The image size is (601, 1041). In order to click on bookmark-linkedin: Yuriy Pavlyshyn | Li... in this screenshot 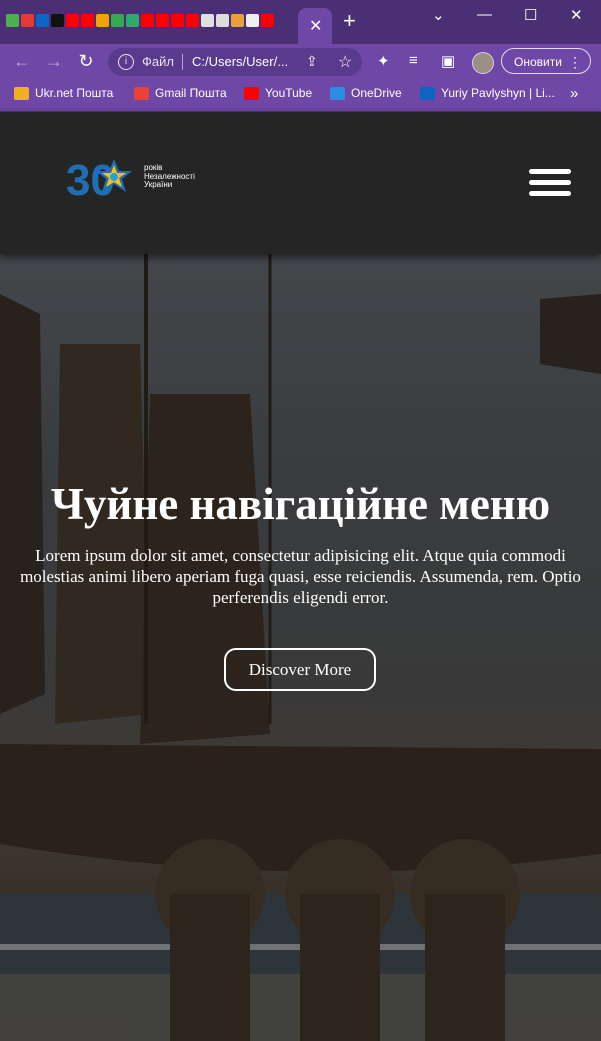, I will do `click(487, 93)`.